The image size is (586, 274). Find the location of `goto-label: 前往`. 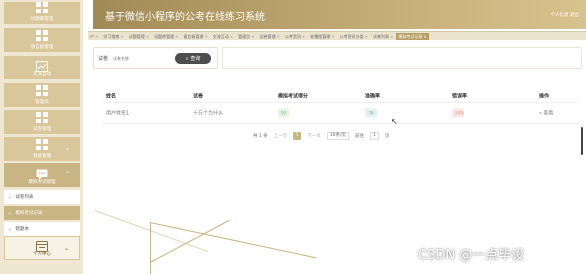

goto-label: 前往 is located at coordinates (359, 136).